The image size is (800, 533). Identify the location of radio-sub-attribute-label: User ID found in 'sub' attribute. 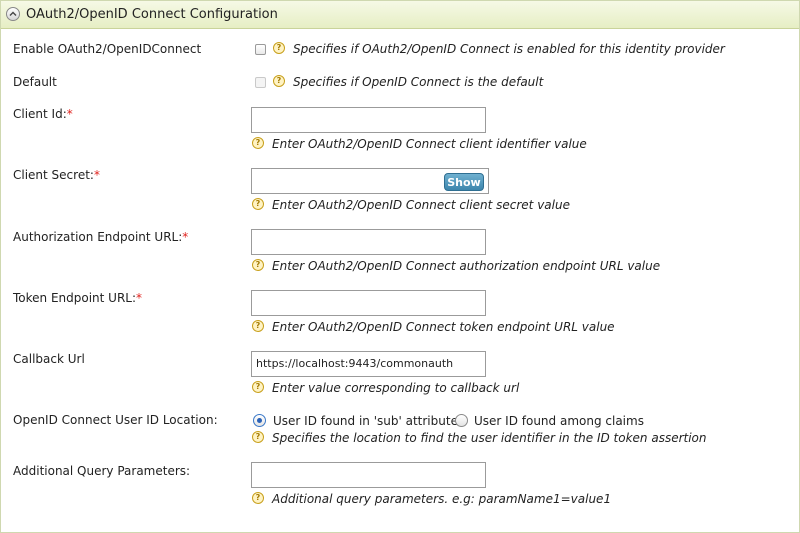
(365, 421).